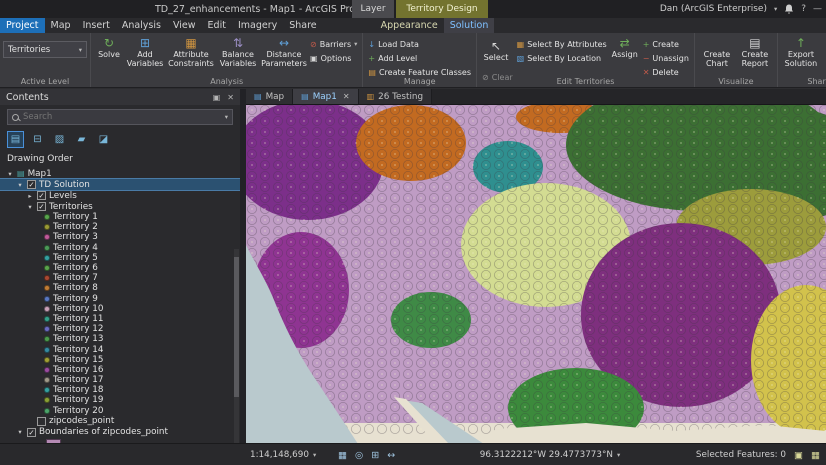 This screenshot has height=465, width=826. Describe the element at coordinates (120, 268) in the screenshot. I see `tree-item-territory: Territory 6` at that location.